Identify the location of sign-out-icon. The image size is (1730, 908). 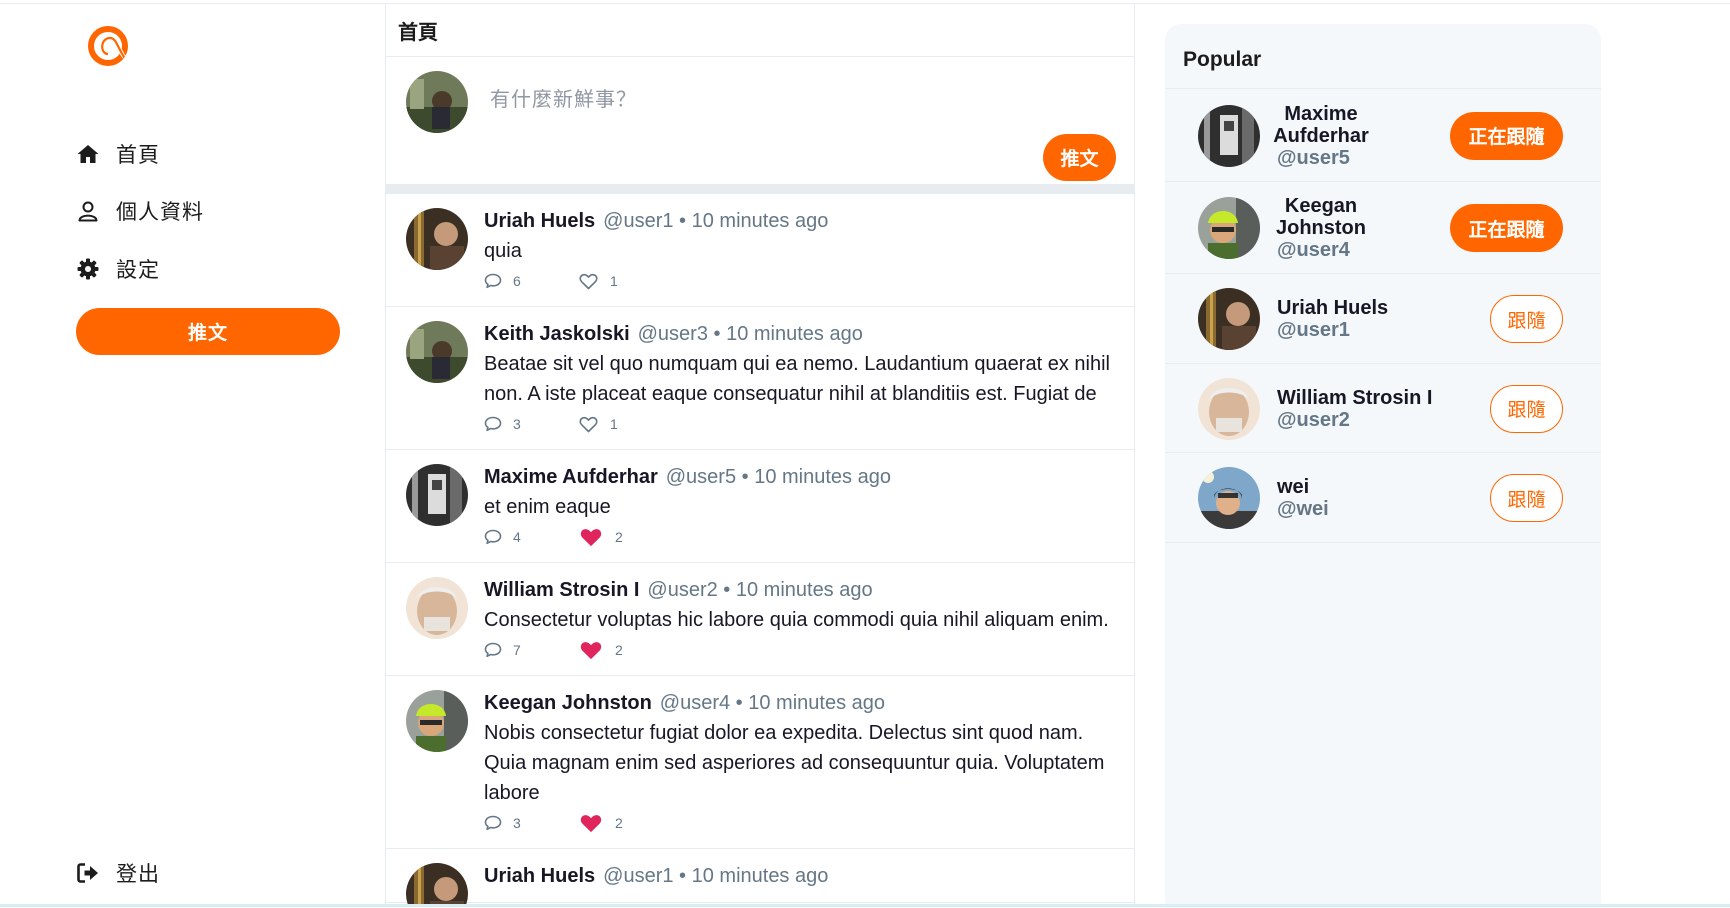
(87, 873).